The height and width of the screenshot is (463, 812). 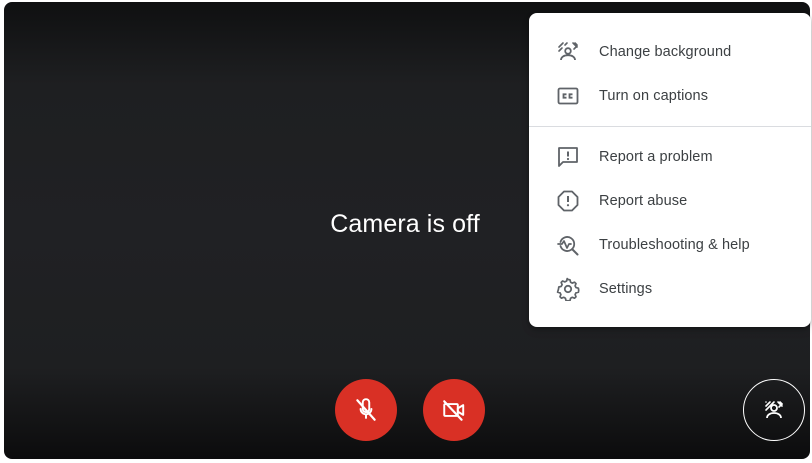 I want to click on videocam-off-icon, so click(x=454, y=410).